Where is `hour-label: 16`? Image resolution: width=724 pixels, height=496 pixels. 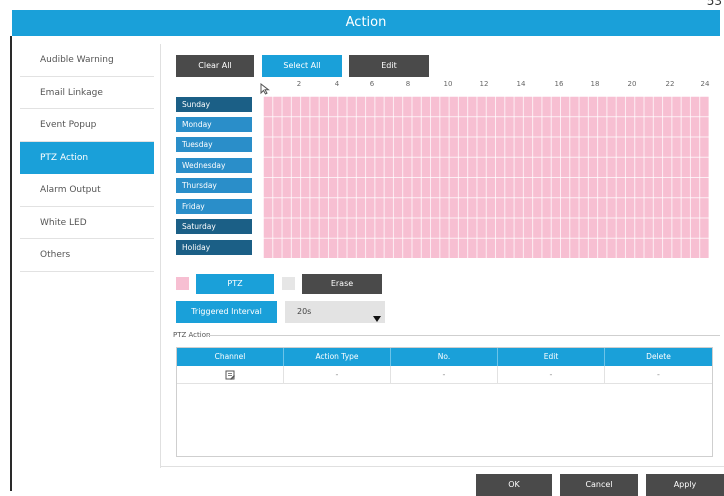 hour-label: 16 is located at coordinates (559, 84).